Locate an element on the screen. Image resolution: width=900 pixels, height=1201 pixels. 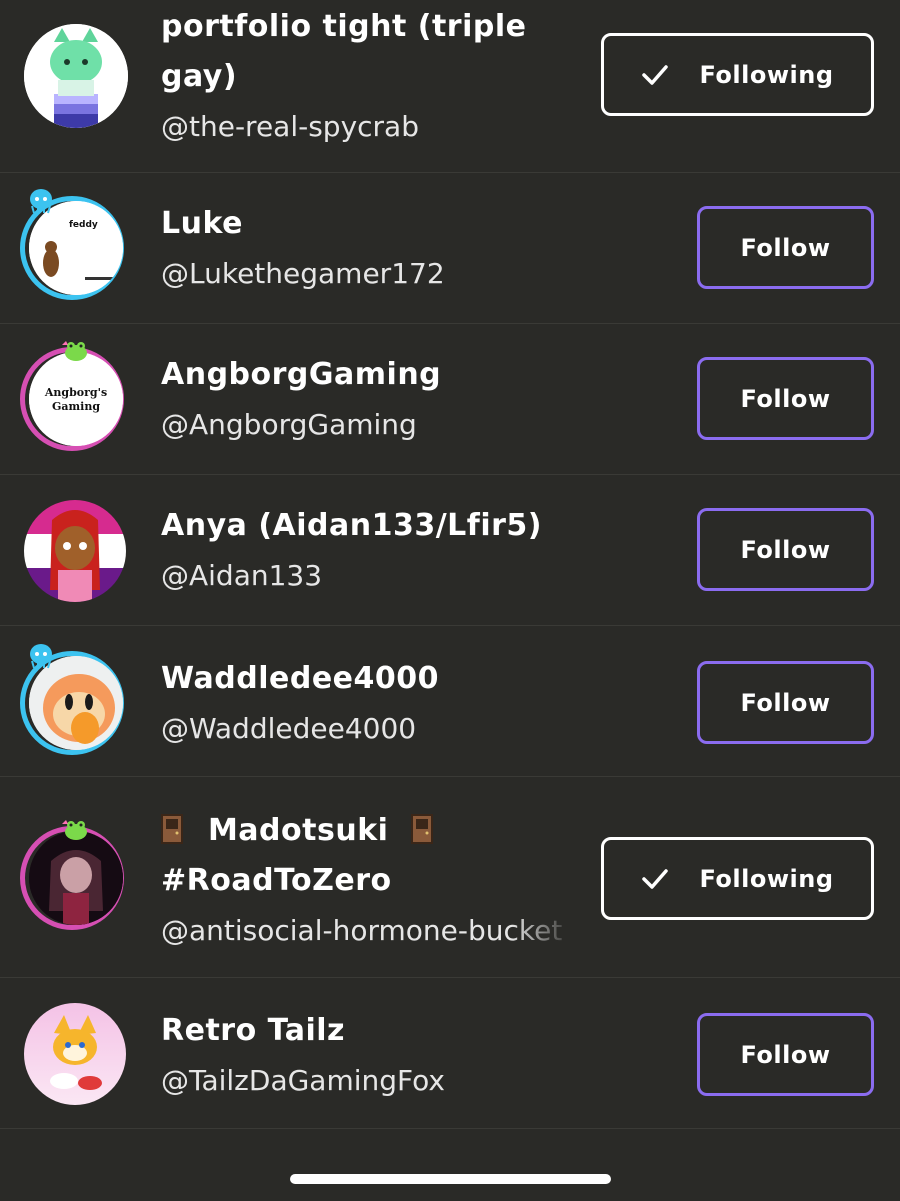
user-display-name-line2: #RoadToZero is located at coordinates (276, 880).